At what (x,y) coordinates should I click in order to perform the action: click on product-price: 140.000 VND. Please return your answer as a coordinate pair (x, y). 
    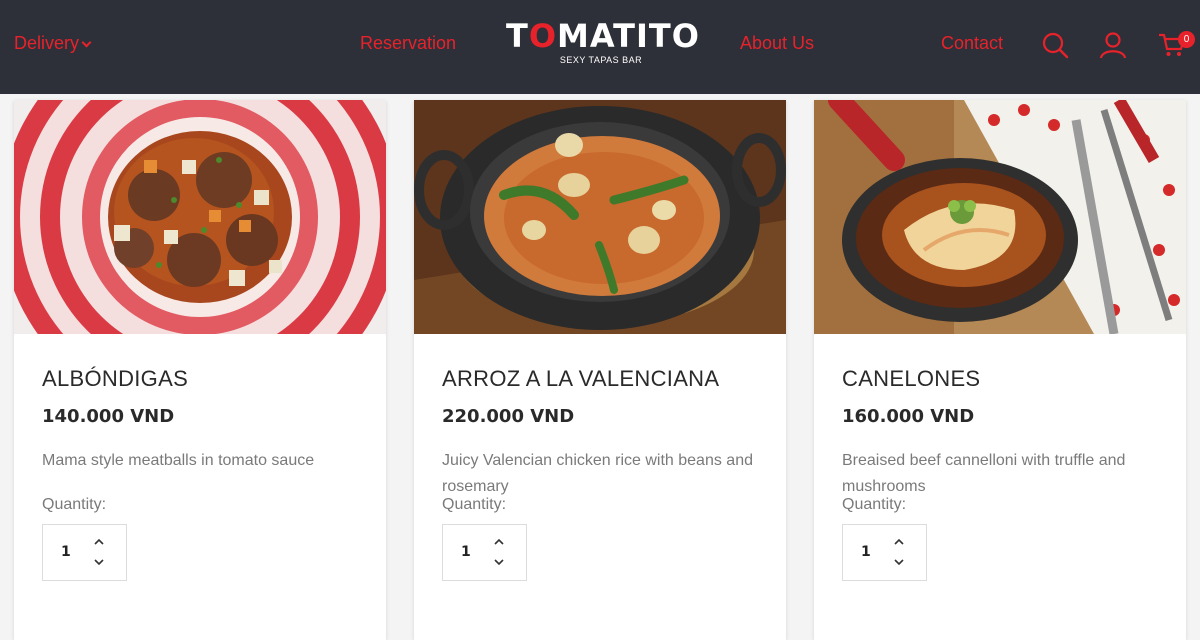
    Looking at the image, I should click on (108, 416).